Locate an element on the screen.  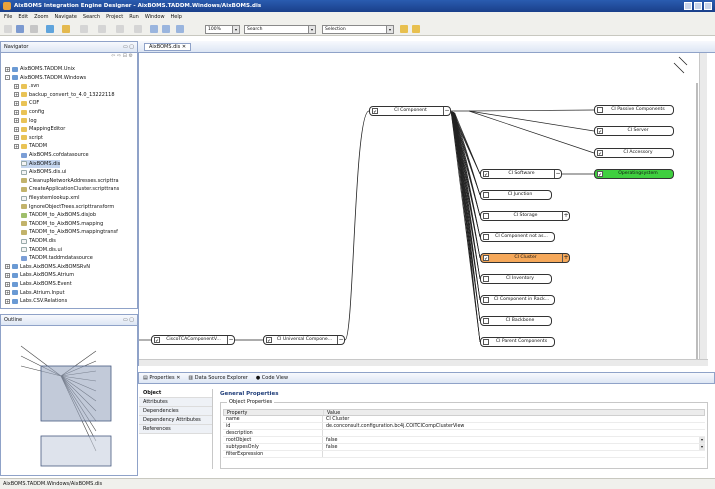
property-row: rootObject false ▾ is located at coordinates (464, 440).